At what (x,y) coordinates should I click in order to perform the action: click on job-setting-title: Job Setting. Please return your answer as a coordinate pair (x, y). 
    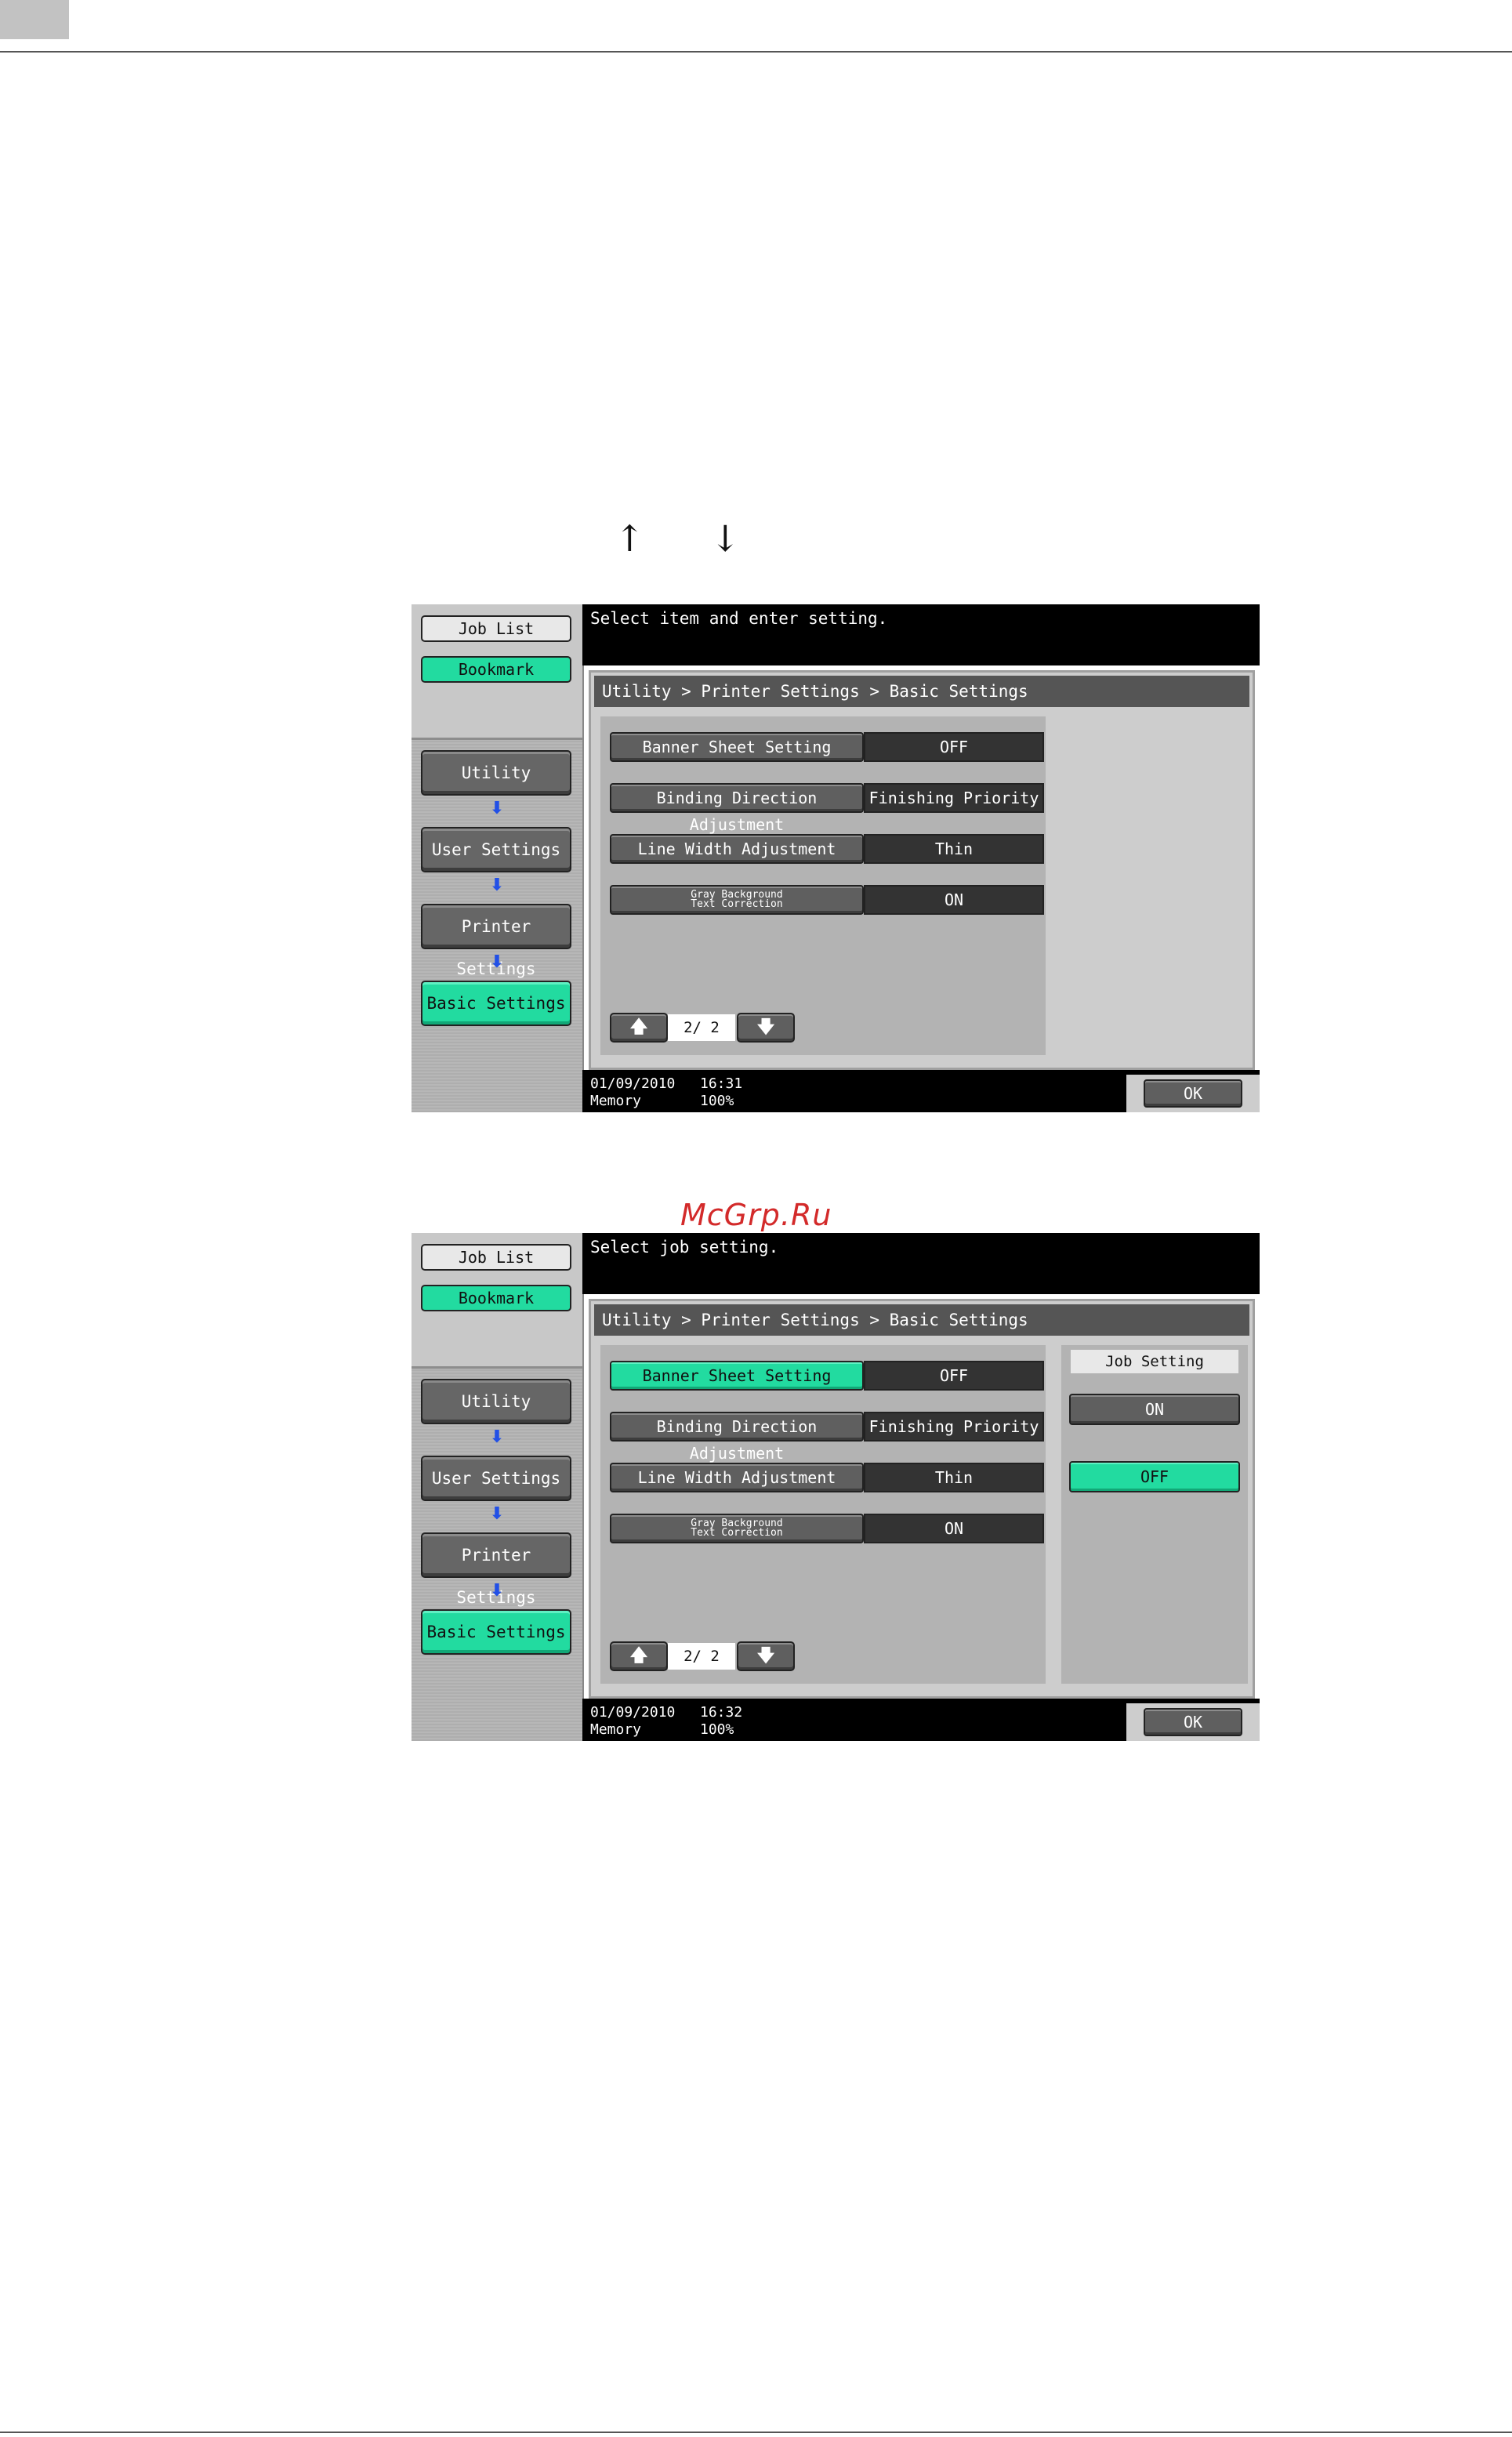
    Looking at the image, I should click on (1154, 1361).